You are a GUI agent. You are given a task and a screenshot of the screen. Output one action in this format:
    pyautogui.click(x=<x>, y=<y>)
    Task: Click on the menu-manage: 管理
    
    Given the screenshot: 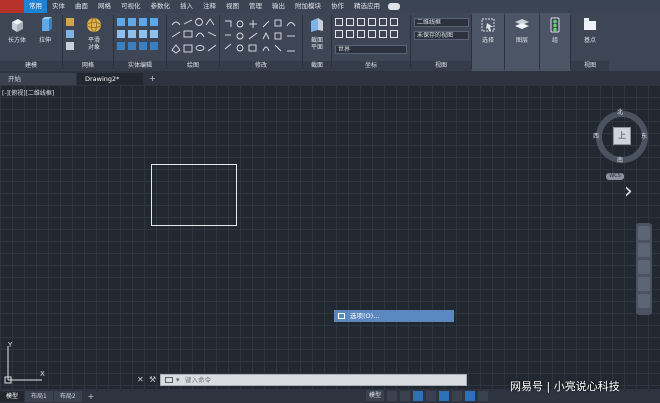 What is the action you would take?
    pyautogui.click(x=255, y=6)
    